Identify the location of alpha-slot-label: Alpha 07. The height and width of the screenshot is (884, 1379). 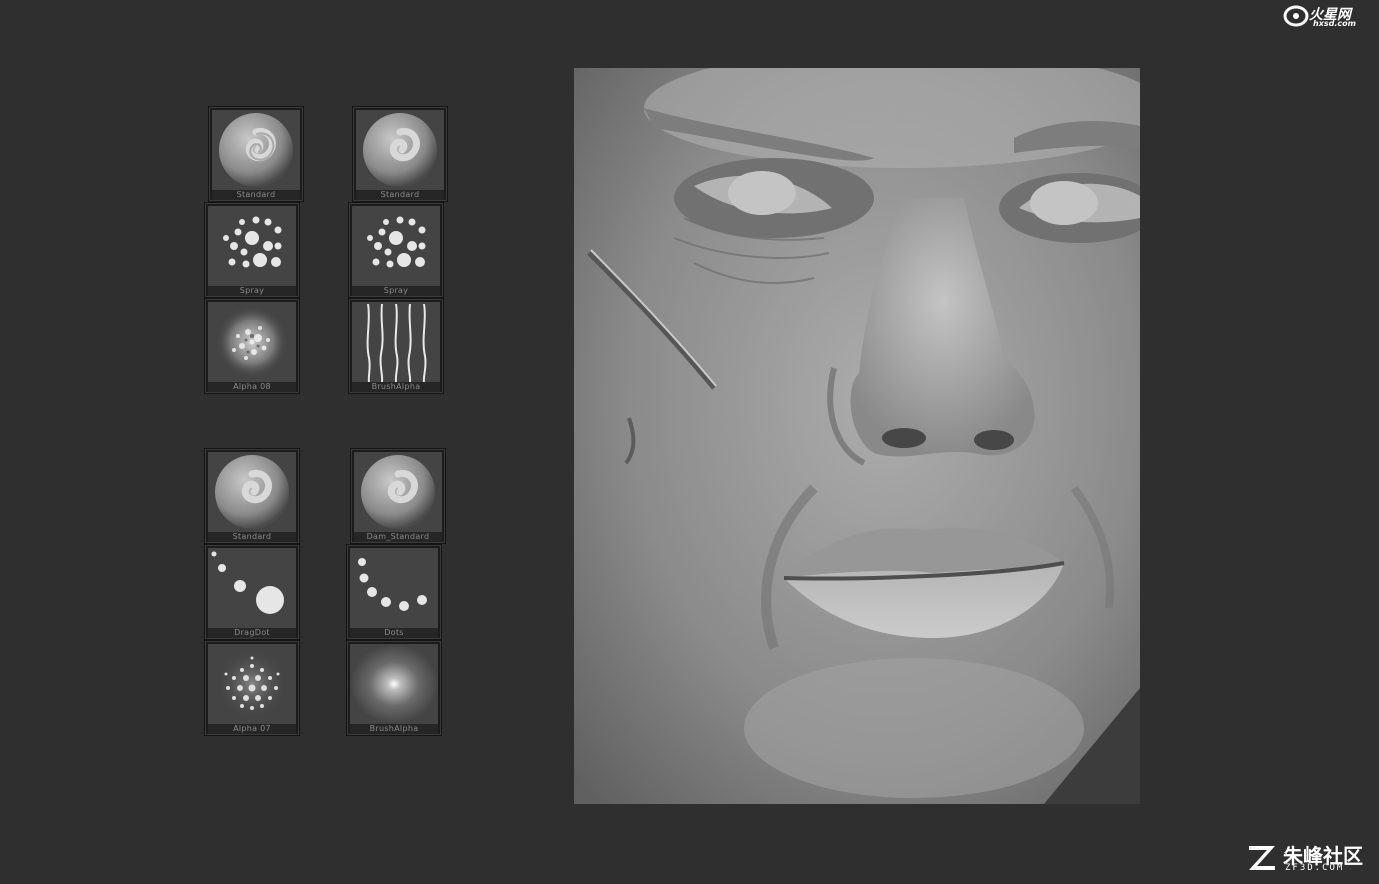
(252, 729).